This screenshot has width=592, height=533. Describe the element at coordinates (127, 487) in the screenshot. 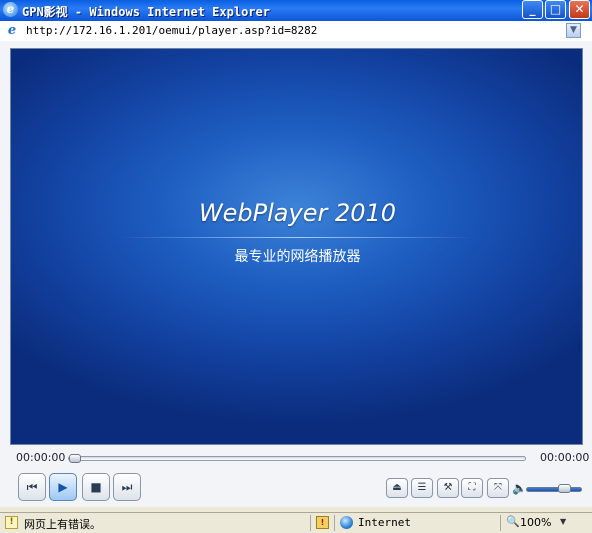

I see `next-button: ⏭` at that location.